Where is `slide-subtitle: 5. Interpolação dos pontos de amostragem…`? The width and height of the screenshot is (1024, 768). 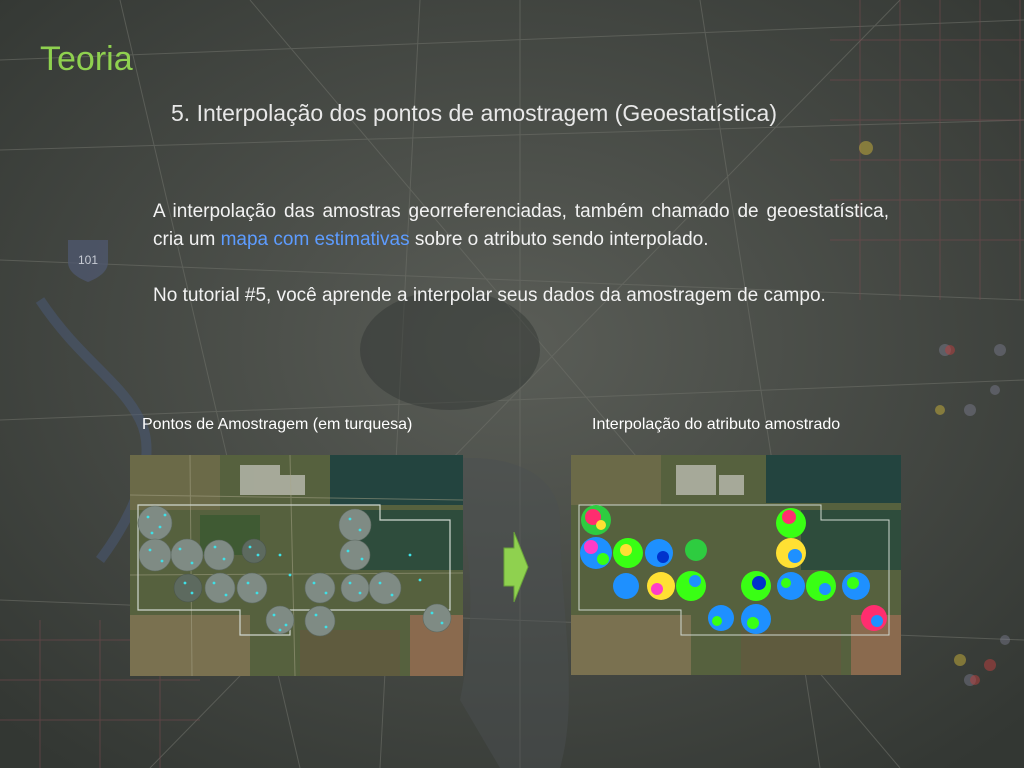 slide-subtitle: 5. Interpolação dos pontos de amostragem… is located at coordinates (474, 113).